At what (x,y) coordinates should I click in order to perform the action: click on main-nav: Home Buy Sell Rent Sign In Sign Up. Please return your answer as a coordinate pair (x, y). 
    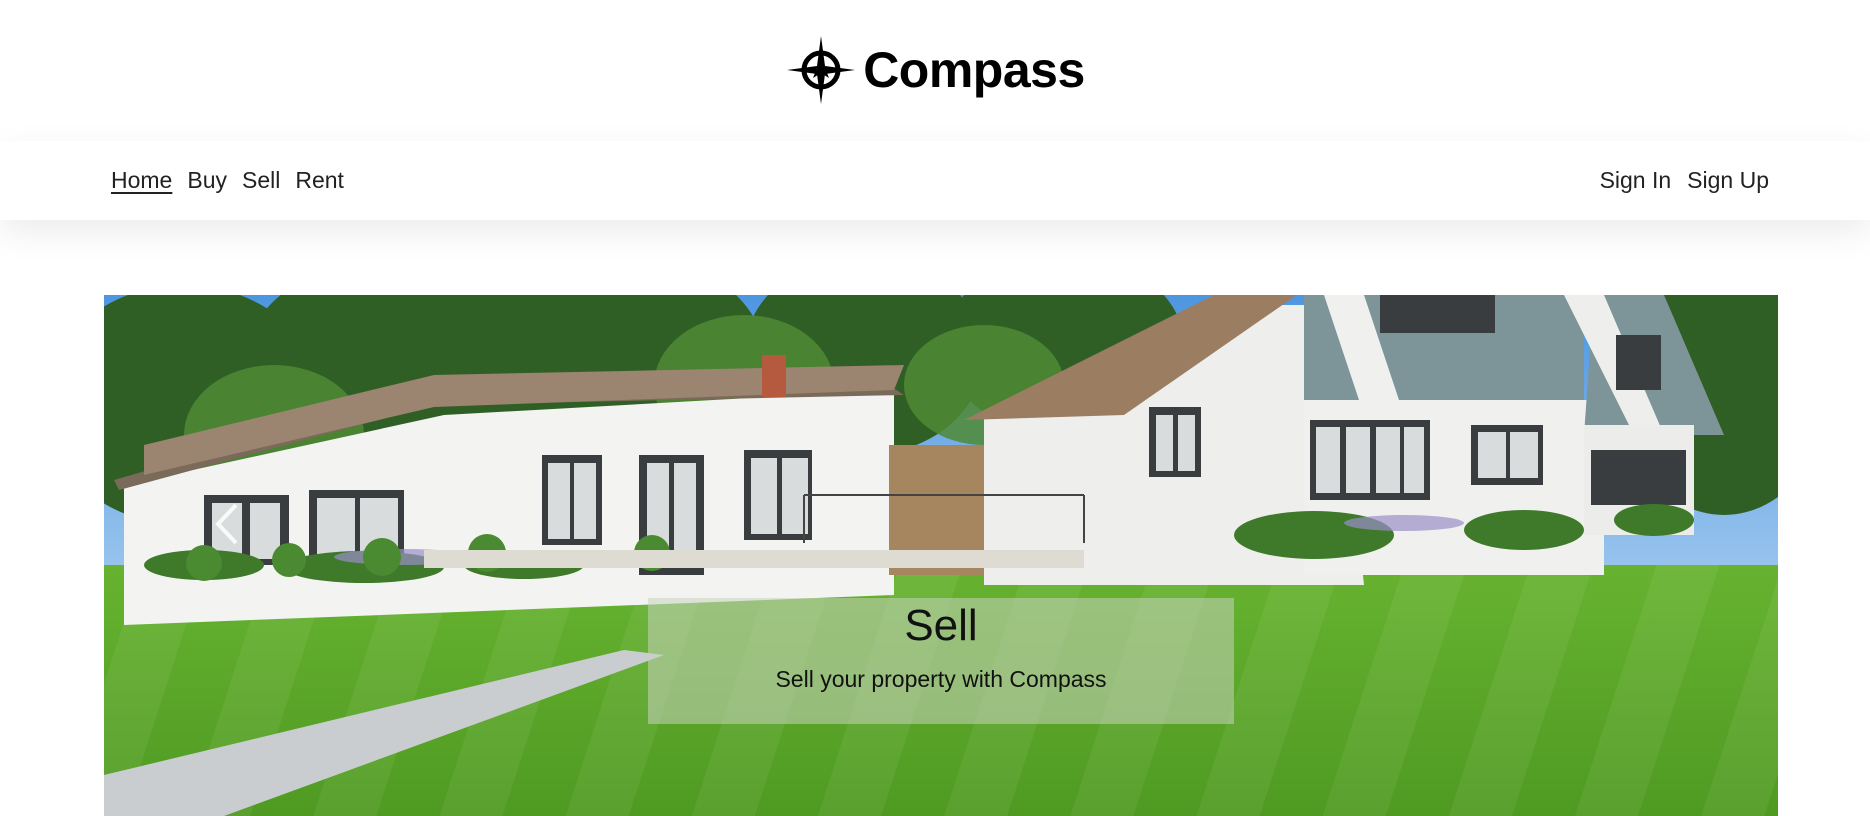
    Looking at the image, I should click on (935, 180).